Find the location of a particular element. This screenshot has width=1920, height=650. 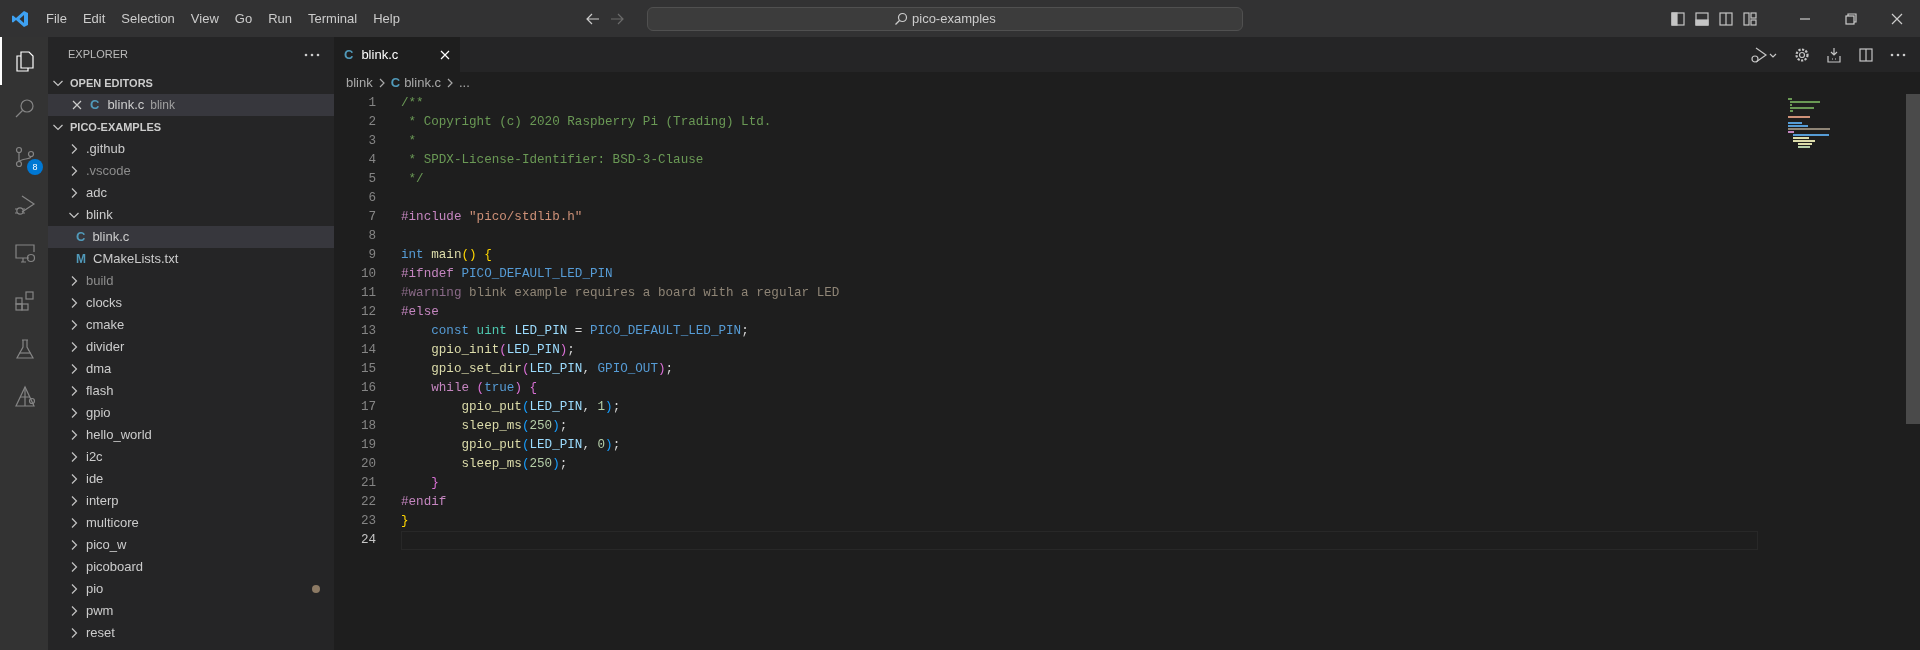

tree-item: gpio is located at coordinates (191, 413).